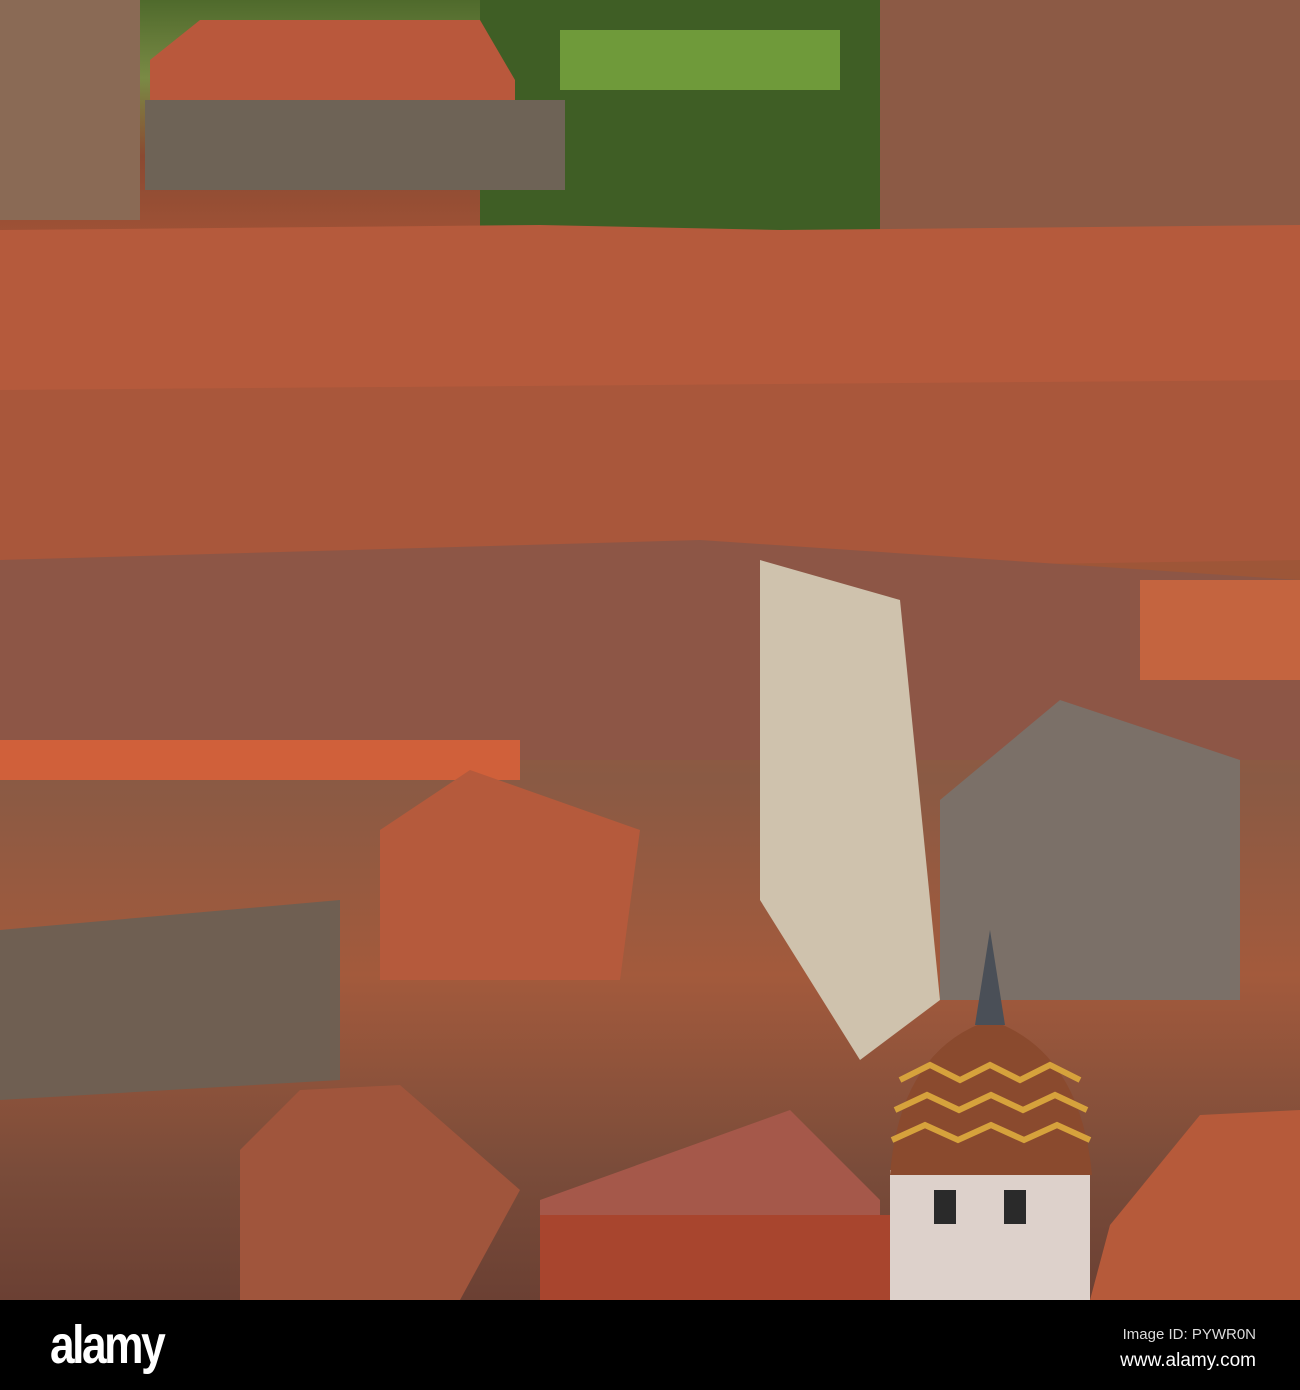 Image resolution: width=1300 pixels, height=1390 pixels. I want to click on tower-body, so click(990, 1235).